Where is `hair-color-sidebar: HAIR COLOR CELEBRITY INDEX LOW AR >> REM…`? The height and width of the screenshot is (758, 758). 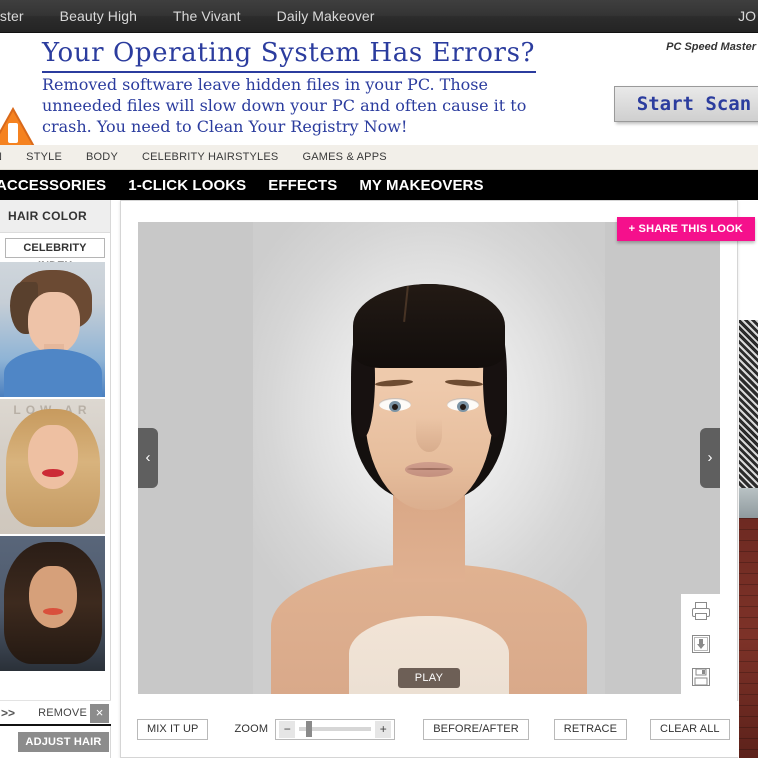 hair-color-sidebar: HAIR COLOR CELEBRITY INDEX LOW AR >> REM… is located at coordinates (55, 479).